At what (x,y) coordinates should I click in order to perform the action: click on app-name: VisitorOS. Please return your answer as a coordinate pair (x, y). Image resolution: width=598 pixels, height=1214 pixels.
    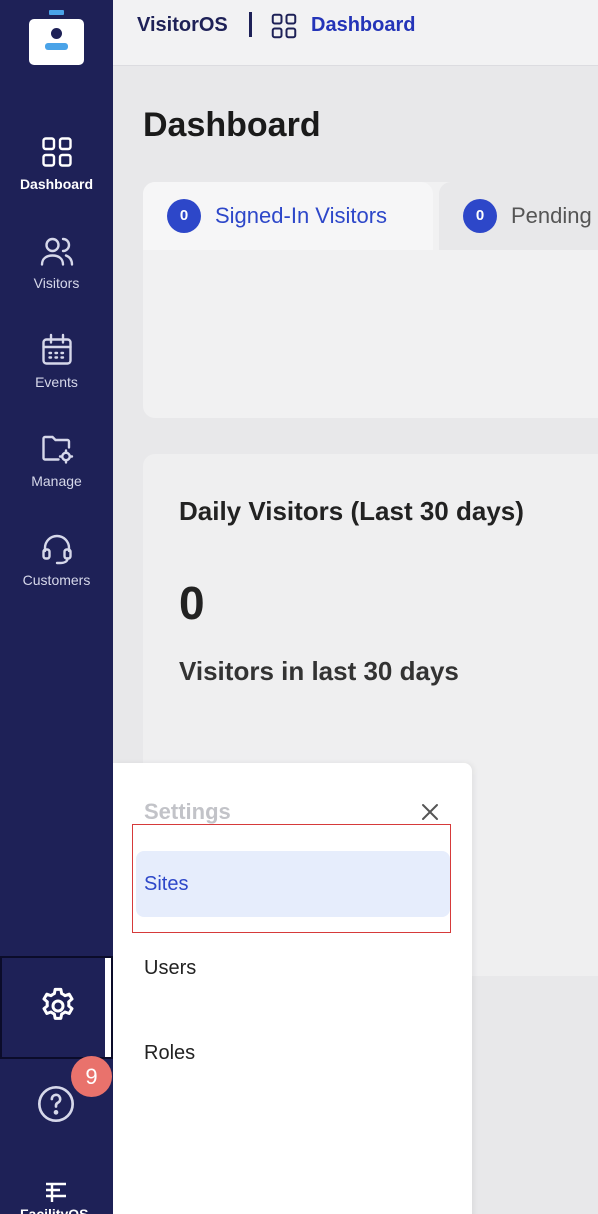
    Looking at the image, I should click on (182, 25).